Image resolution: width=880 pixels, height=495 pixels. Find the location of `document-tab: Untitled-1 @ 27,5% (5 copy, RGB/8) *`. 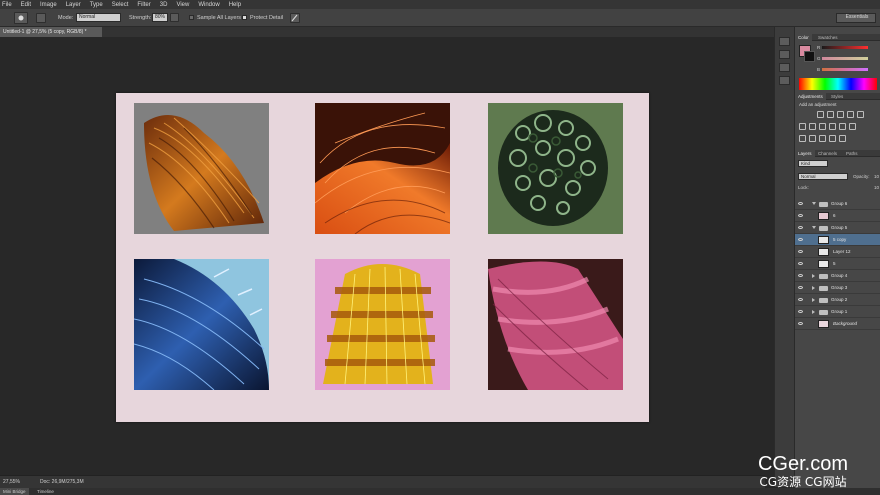

document-tab: Untitled-1 @ 27,5% (5 copy, RGB/8) * is located at coordinates (51, 32).